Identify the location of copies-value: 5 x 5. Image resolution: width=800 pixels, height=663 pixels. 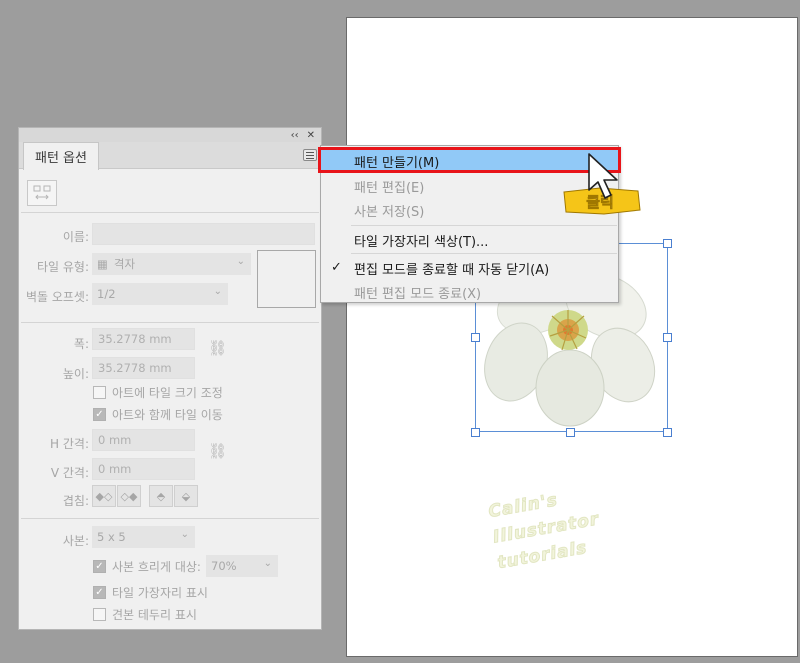
(111, 537).